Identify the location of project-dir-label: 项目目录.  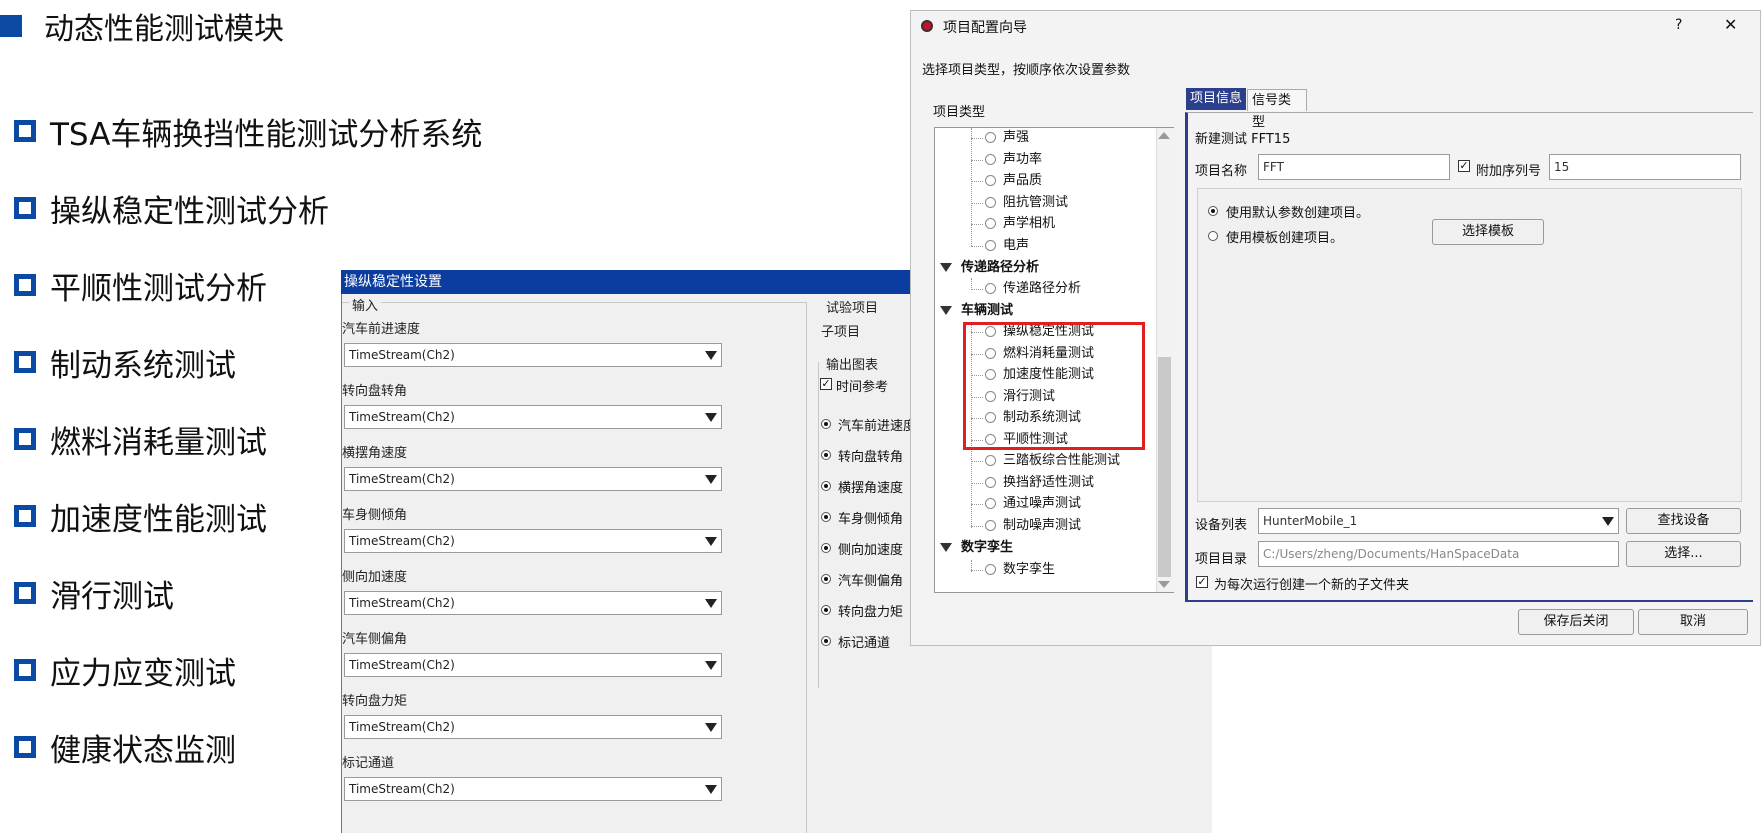
(1221, 559).